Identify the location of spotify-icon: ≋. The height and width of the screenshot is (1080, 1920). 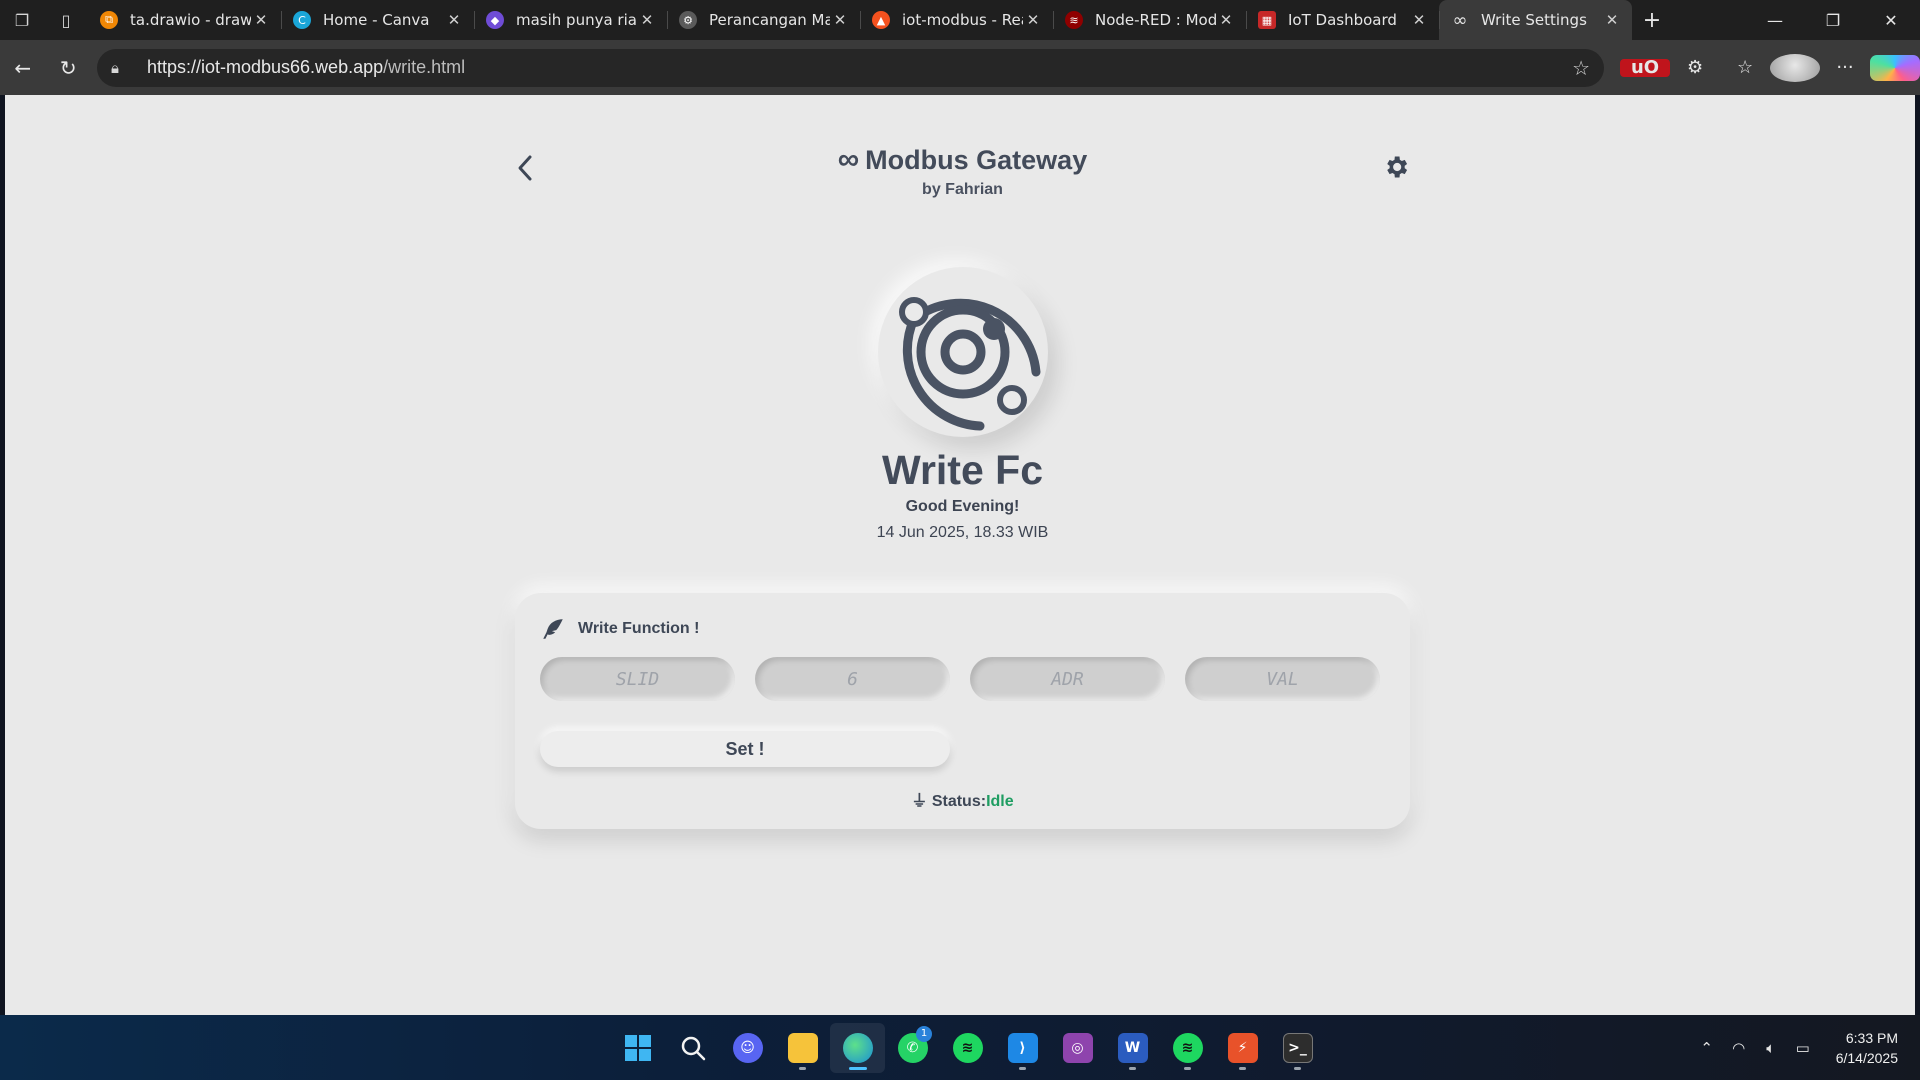
(1187, 1047).